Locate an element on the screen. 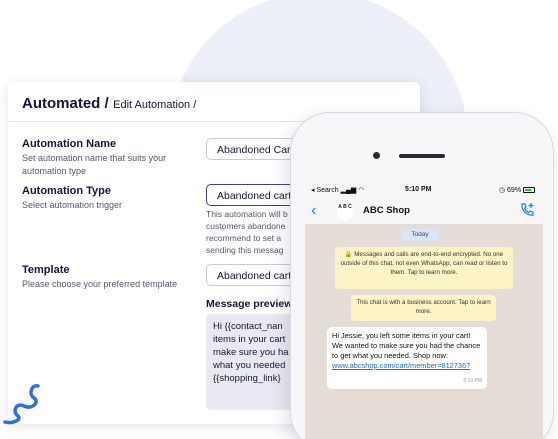 The image size is (558, 439). automation-type-title: Automation Type is located at coordinates (67, 191).